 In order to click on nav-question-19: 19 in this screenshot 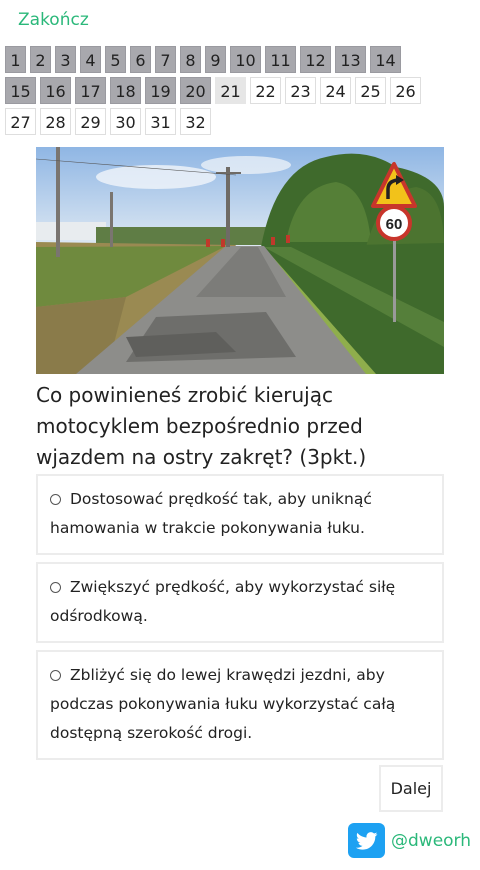, I will do `click(160, 90)`.